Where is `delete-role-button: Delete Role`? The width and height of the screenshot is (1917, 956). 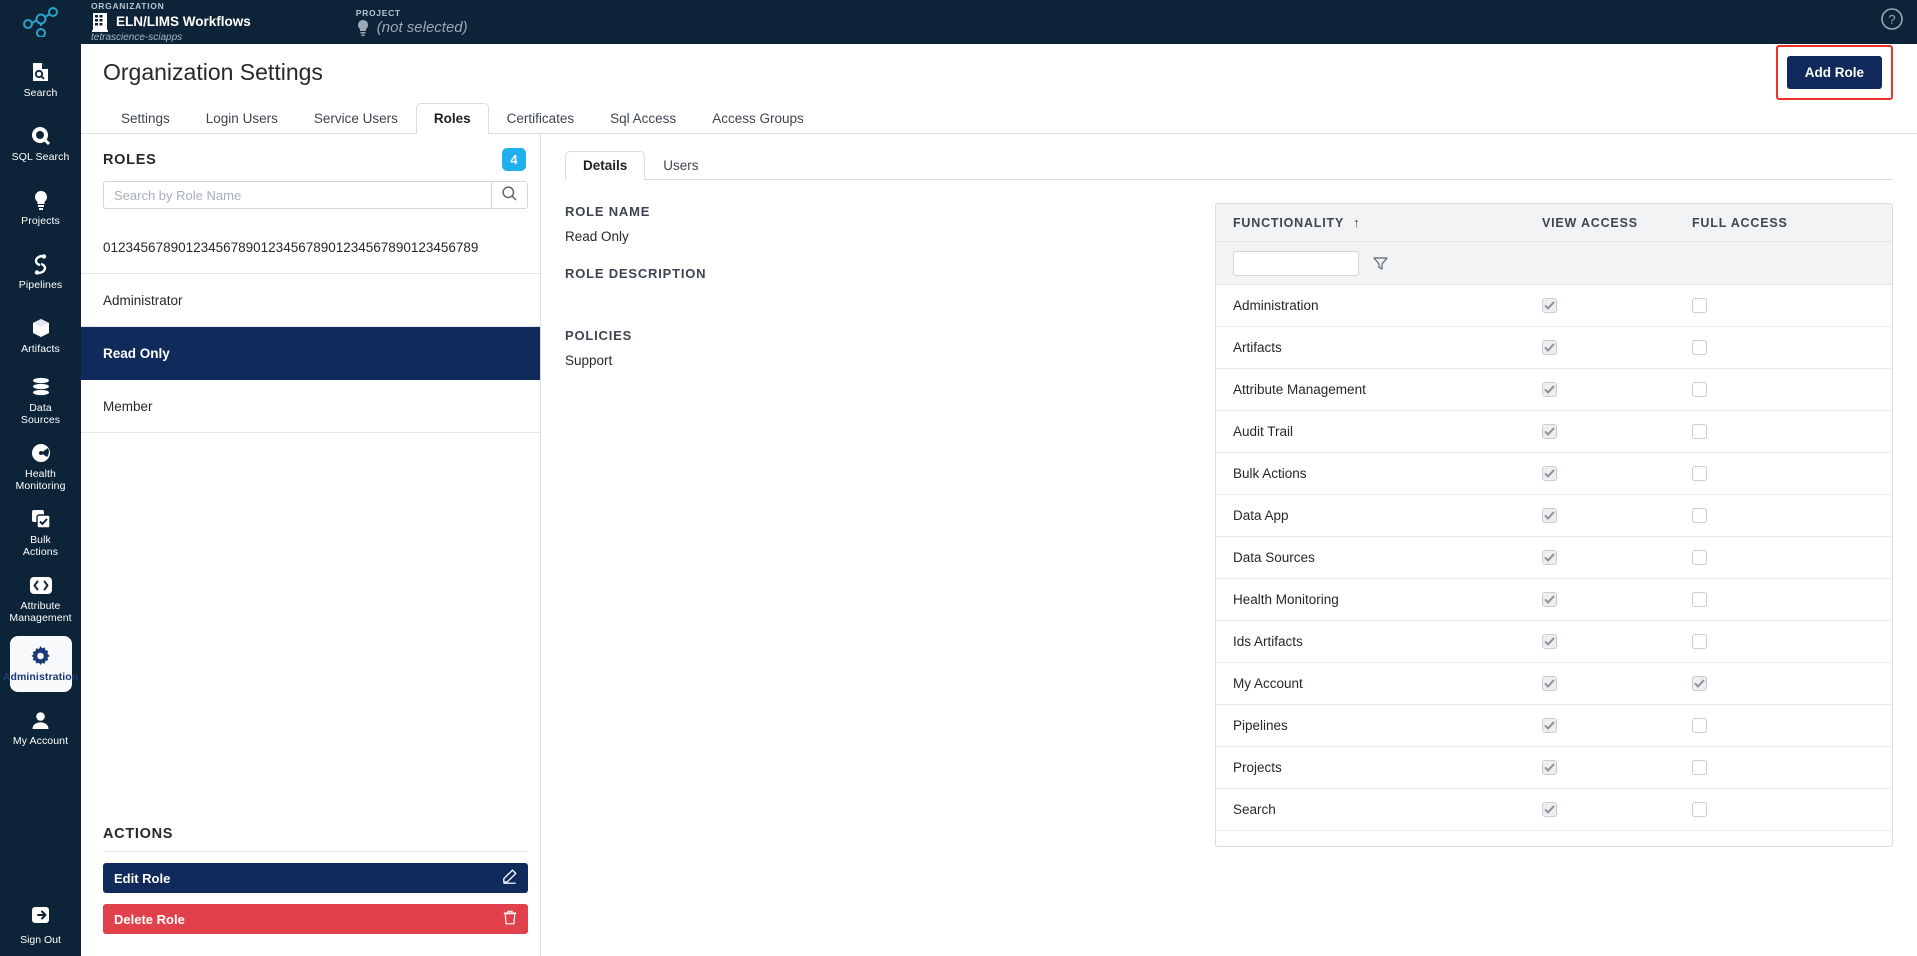 delete-role-button: Delete Role is located at coordinates (315, 919).